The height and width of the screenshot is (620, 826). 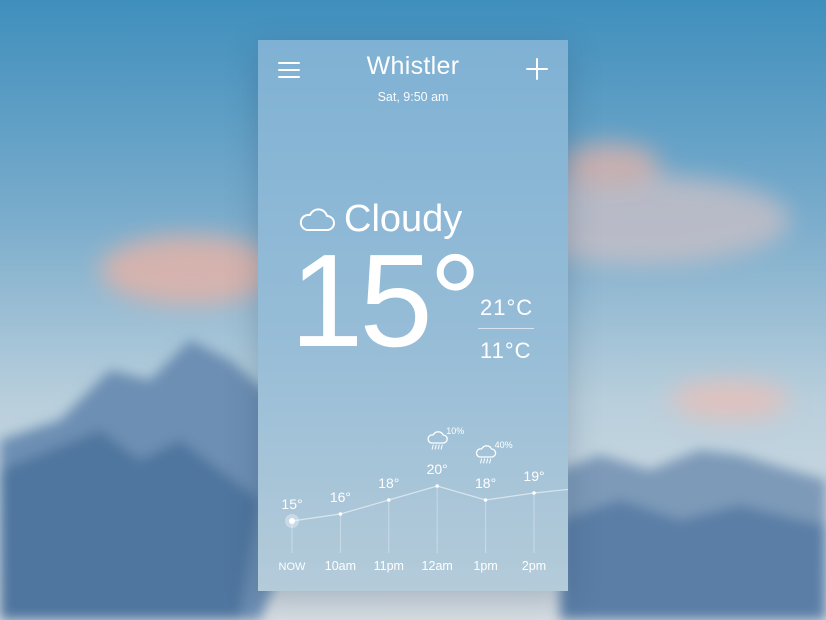 What do you see at coordinates (533, 476) in the screenshot?
I see `forecast-temp-label: 19°` at bounding box center [533, 476].